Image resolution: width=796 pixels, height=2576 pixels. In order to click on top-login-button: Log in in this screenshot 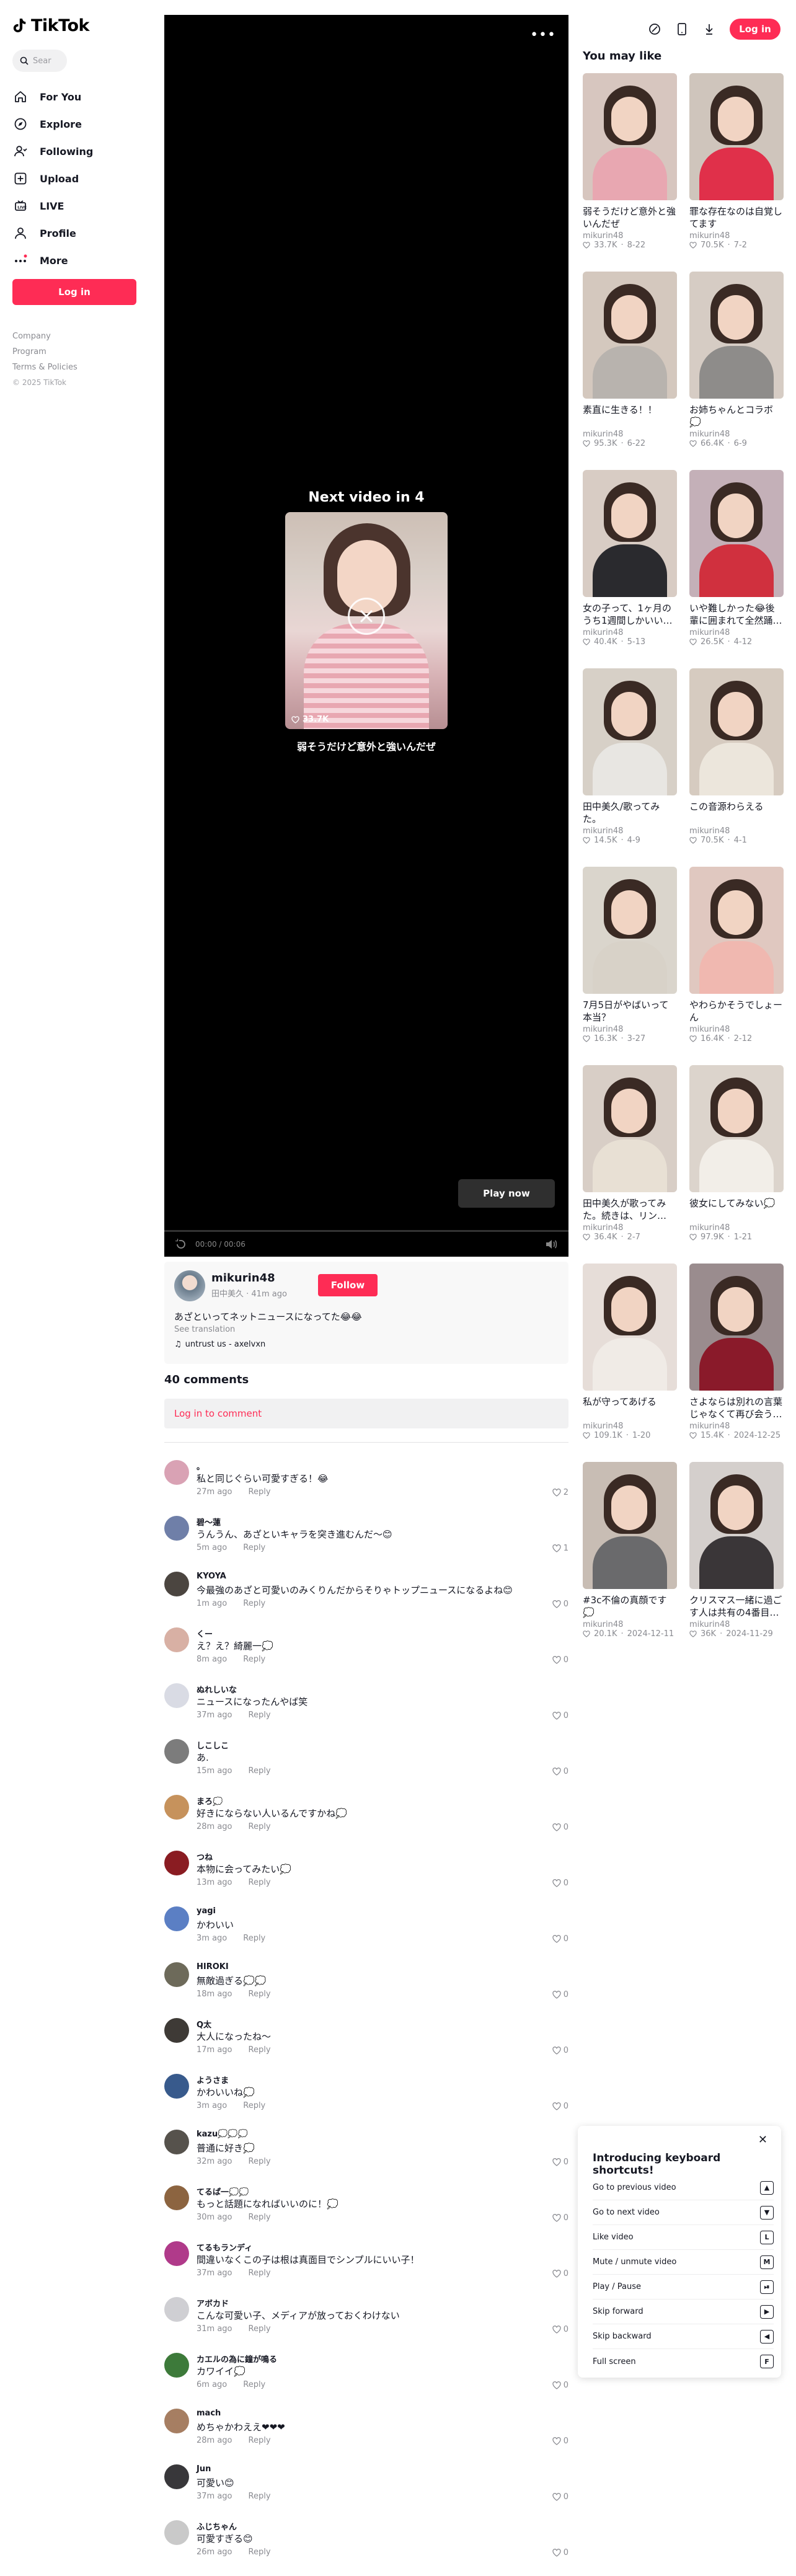, I will do `click(755, 30)`.